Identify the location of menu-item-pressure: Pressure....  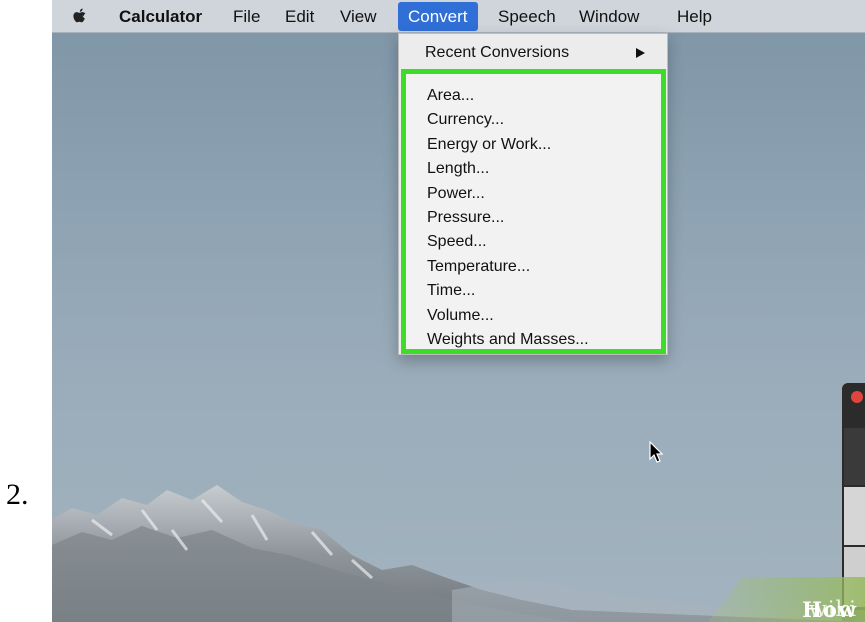
(508, 218).